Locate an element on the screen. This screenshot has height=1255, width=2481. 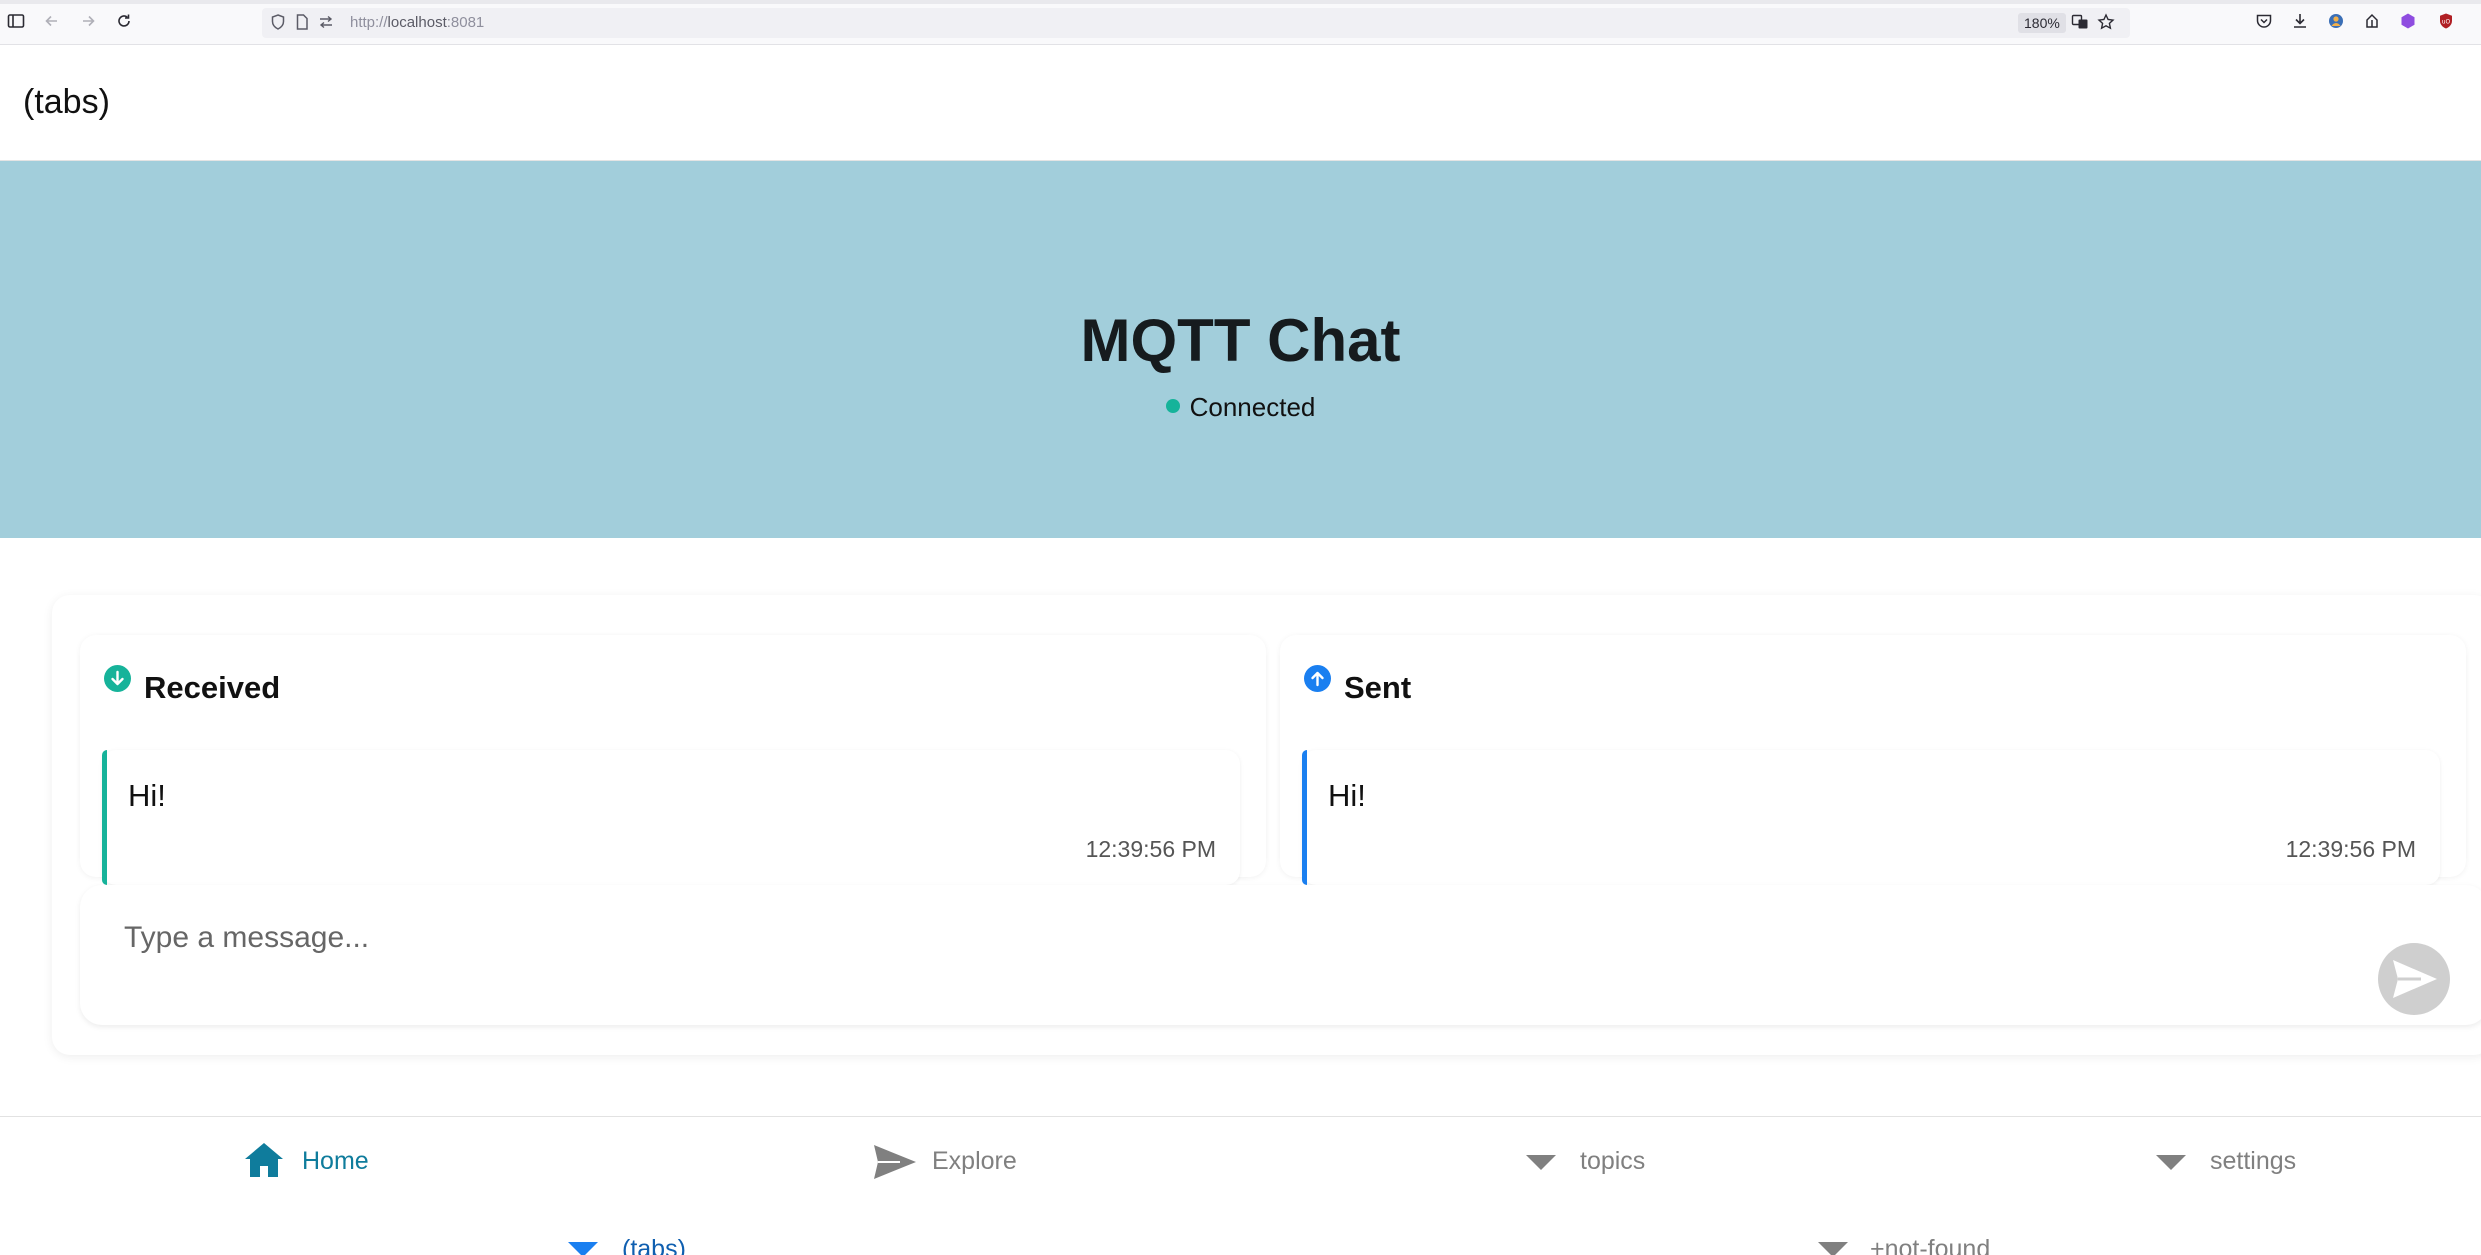
tab-strip-edge is located at coordinates (1240, 2).